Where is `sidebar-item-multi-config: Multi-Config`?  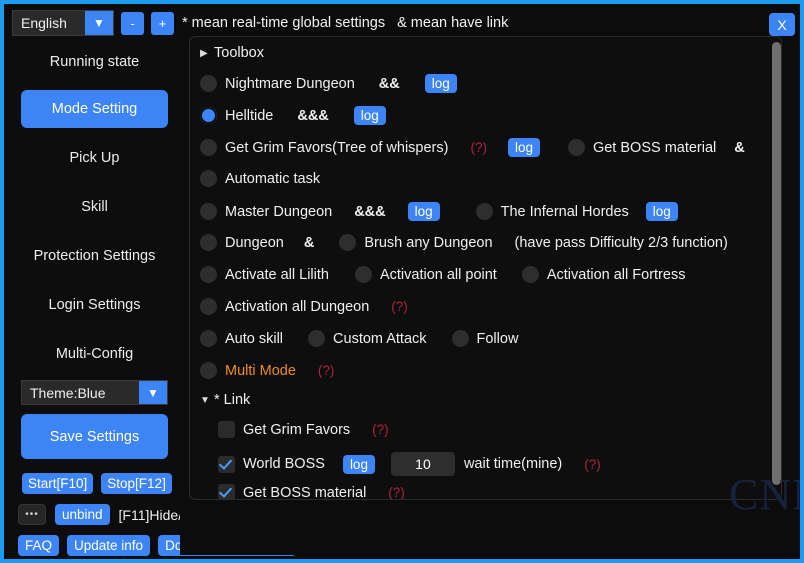
sidebar-item-multi-config: Multi-Config is located at coordinates (94, 354).